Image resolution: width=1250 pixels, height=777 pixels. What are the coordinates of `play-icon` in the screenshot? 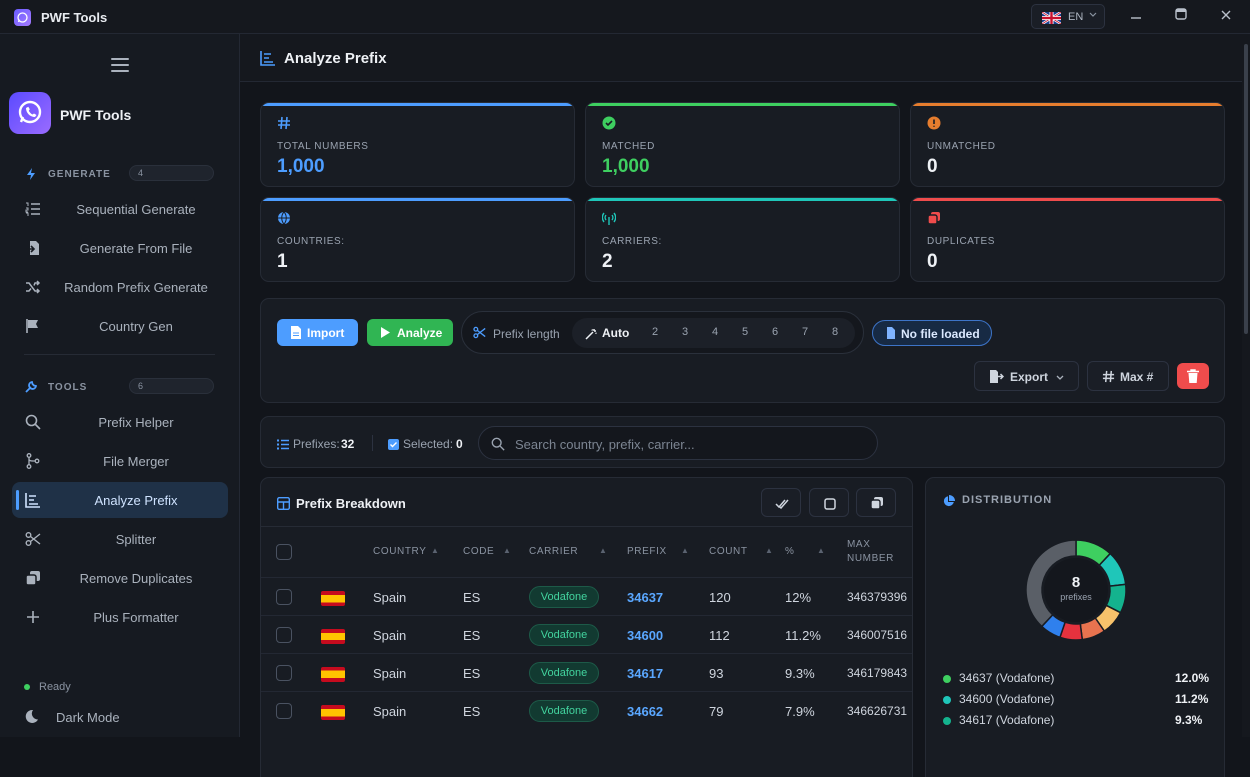 It's located at (385, 334).